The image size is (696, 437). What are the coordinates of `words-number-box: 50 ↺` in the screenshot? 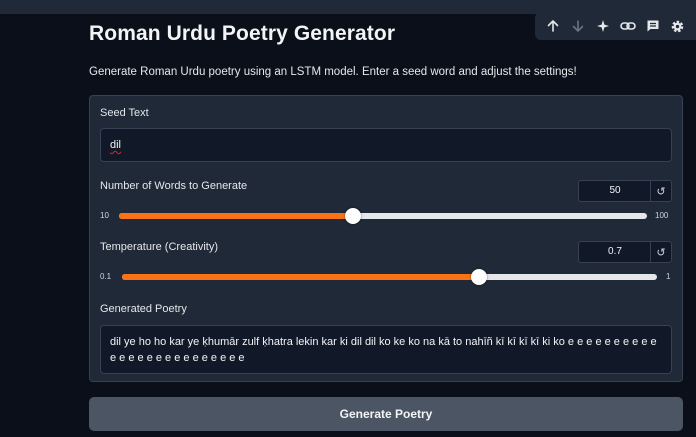 It's located at (625, 191).